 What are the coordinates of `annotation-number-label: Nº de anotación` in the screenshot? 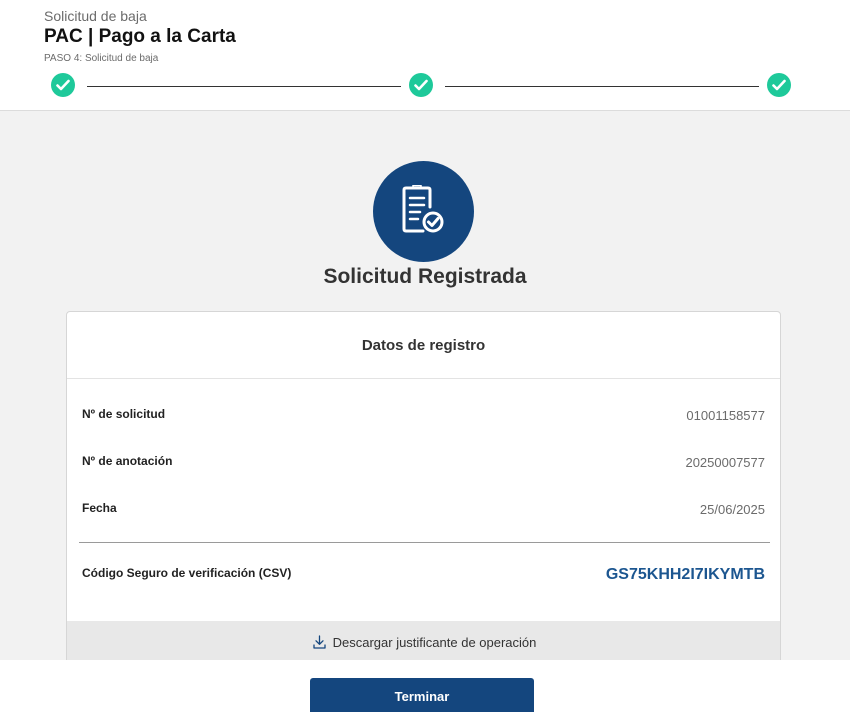 It's located at (127, 461).